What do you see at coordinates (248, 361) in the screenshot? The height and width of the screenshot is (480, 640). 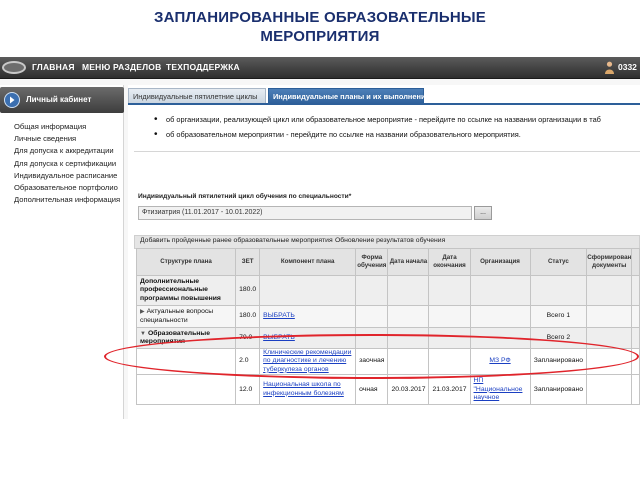 I see `row-zet: 2.0` at bounding box center [248, 361].